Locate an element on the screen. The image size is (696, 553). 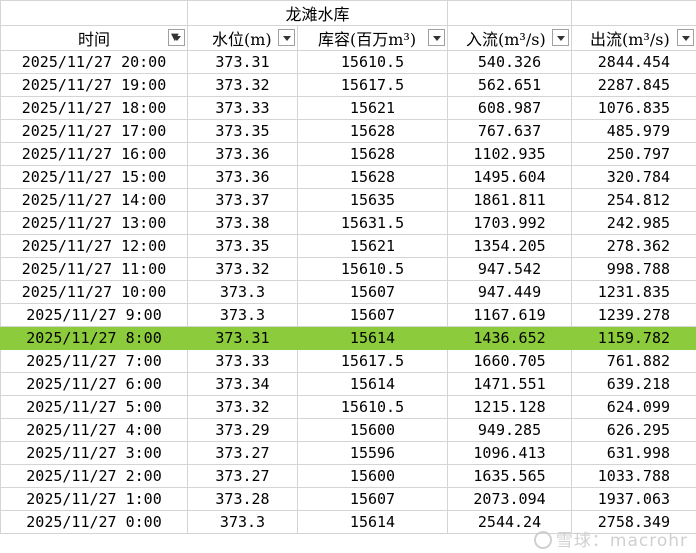
cell-outflow: 320.784 is located at coordinates (633, 177).